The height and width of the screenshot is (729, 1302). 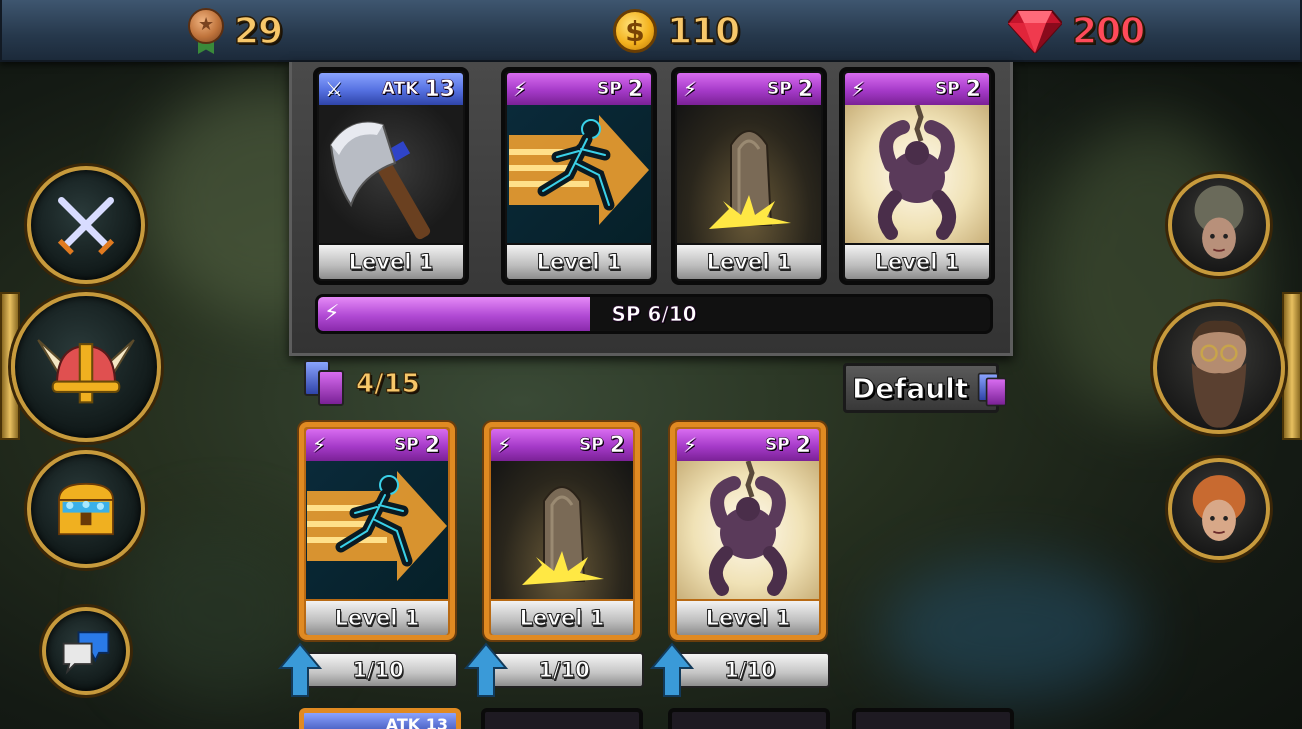 I want to click on battle-button, so click(x=86, y=225).